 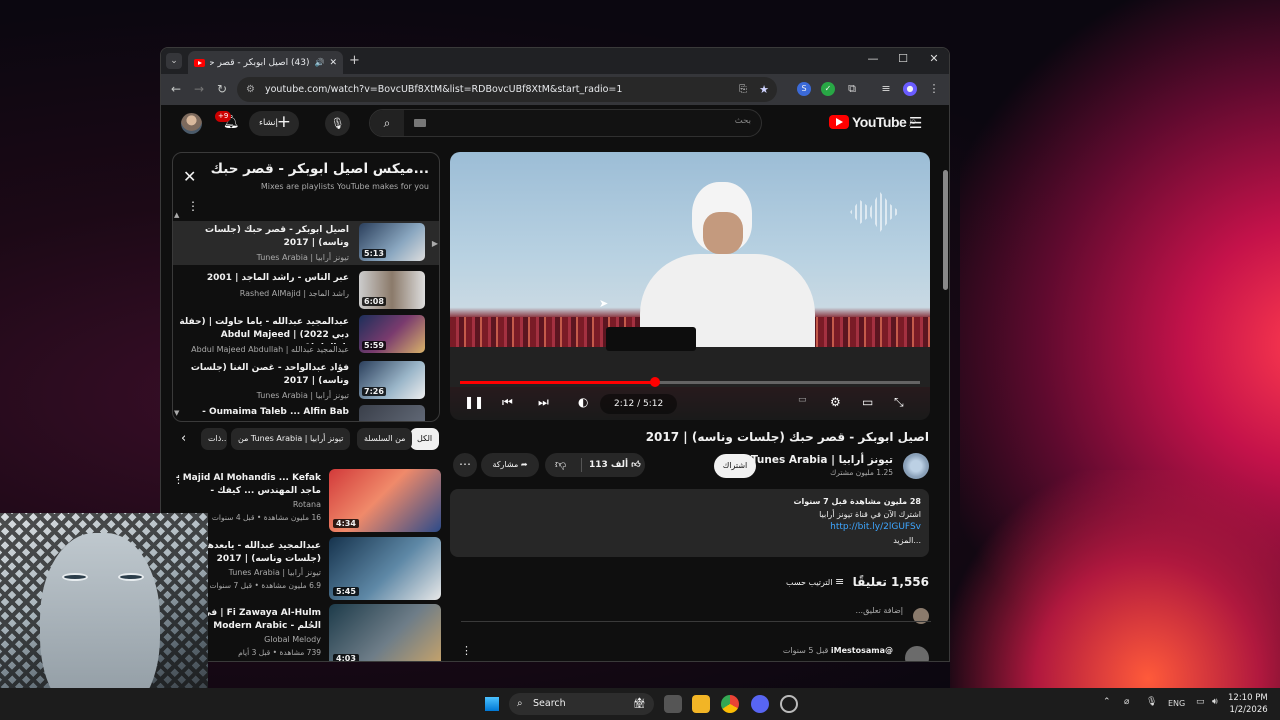 I want to click on more-actions-button: ⋯, so click(x=465, y=465).